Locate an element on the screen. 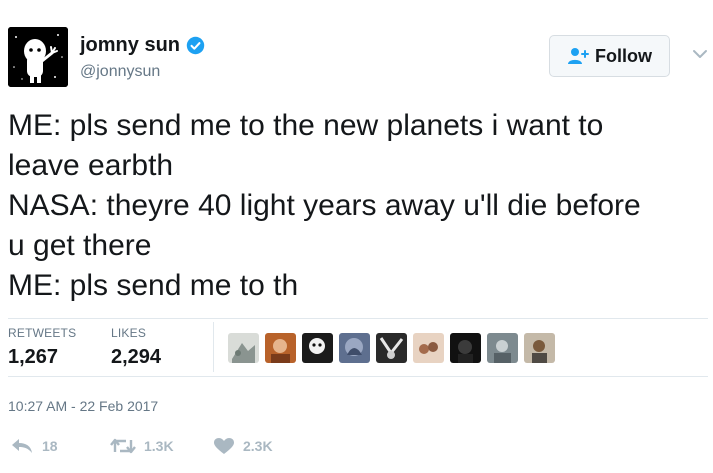 The height and width of the screenshot is (473, 713). likes-stat: LIKES 2,294 is located at coordinates (136, 347).